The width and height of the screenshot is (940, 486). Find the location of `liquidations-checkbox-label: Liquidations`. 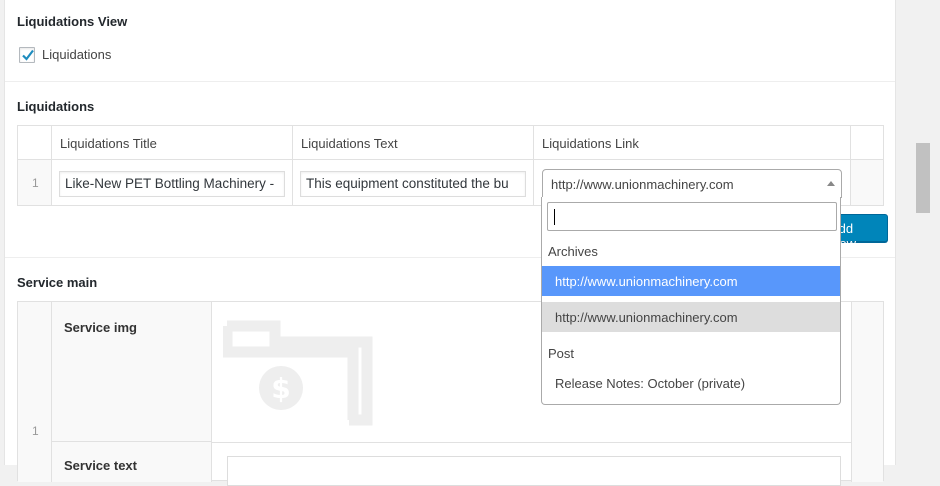

liquidations-checkbox-label: Liquidations is located at coordinates (76, 54).